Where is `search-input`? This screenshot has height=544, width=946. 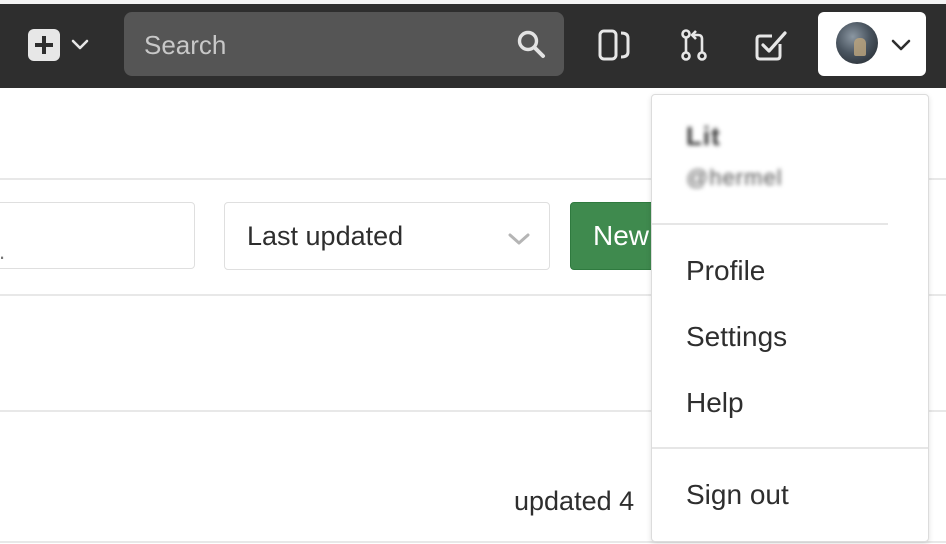
search-input is located at coordinates (329, 45).